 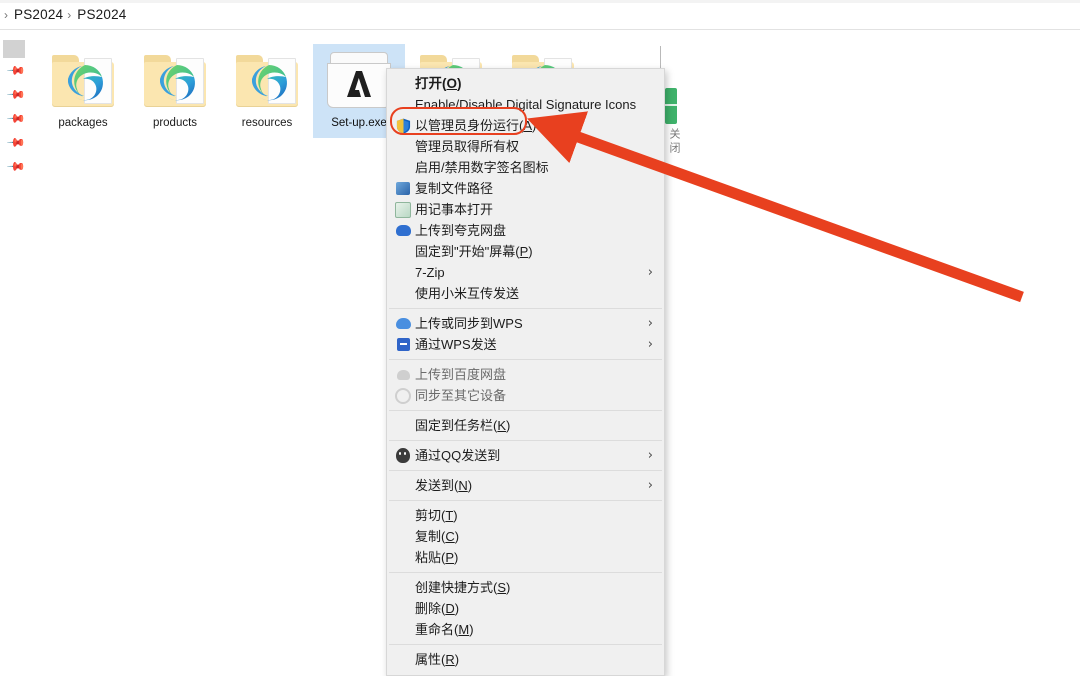 I want to click on menu-item-15: 上传到百度网盘, so click(x=525, y=374).